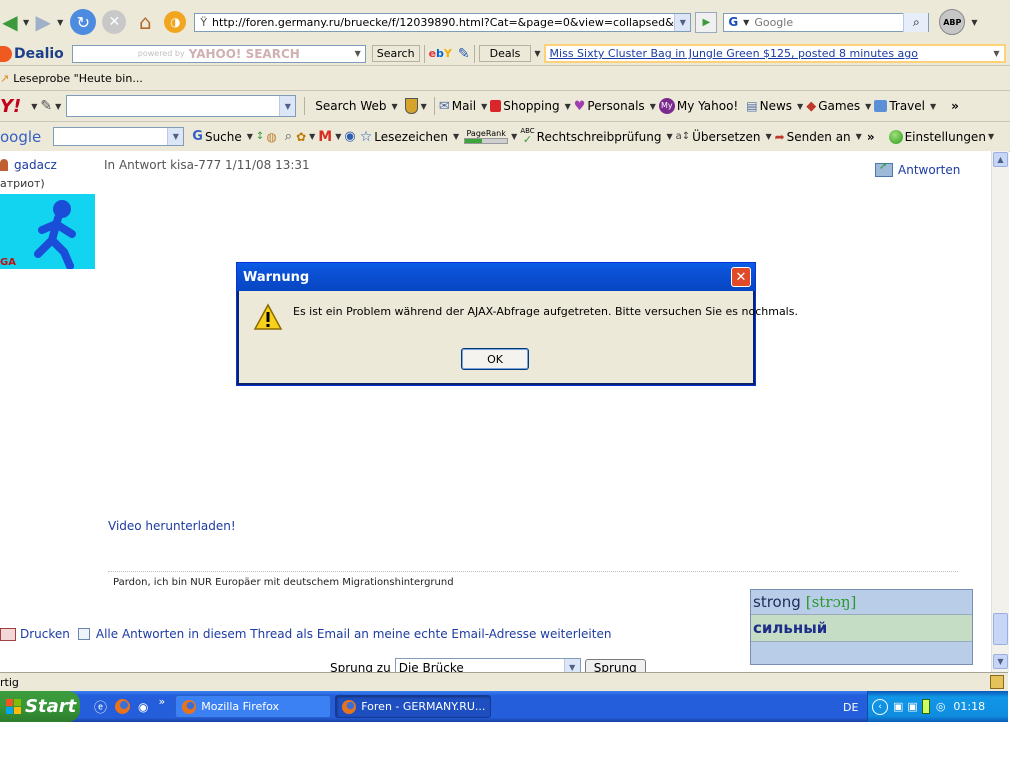  Describe the element at coordinates (250, 136) in the screenshot. I see `suche-dropdown-icon: ▼` at that location.